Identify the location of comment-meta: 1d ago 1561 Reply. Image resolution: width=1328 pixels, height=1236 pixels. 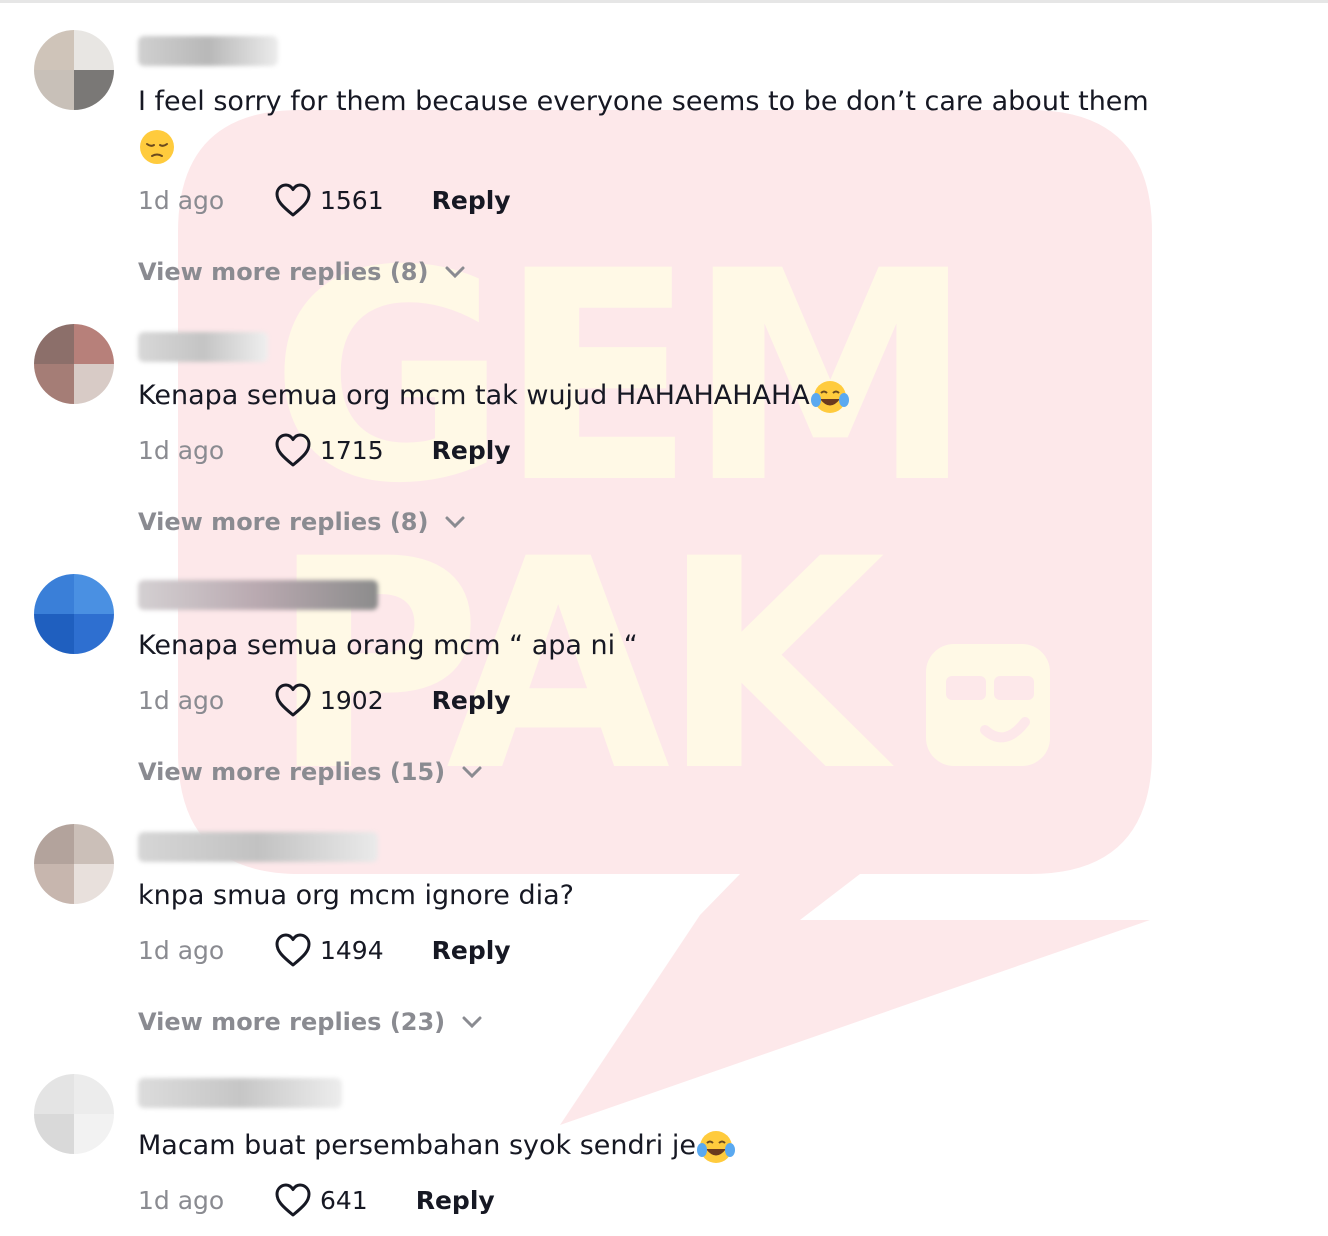
(438, 200).